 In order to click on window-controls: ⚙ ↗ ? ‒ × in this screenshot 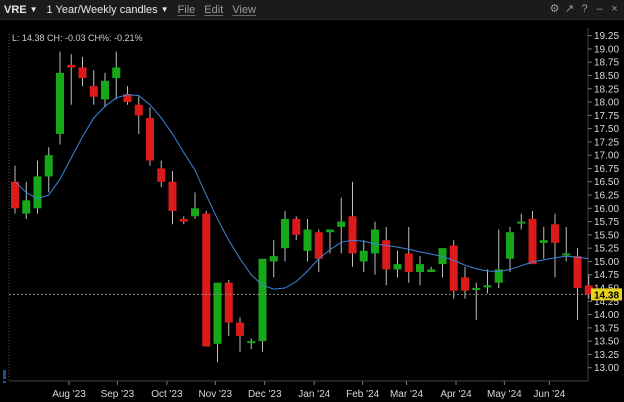, I will do `click(584, 9)`.